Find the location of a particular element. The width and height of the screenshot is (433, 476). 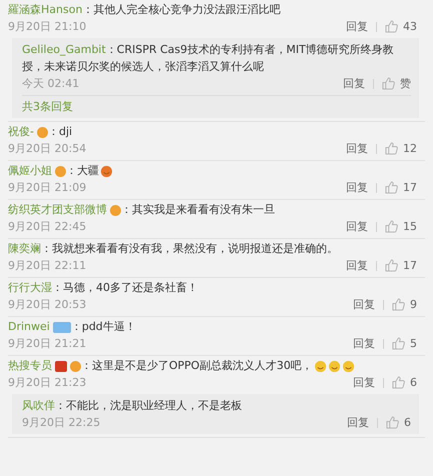

like-count: 赞 is located at coordinates (405, 83).